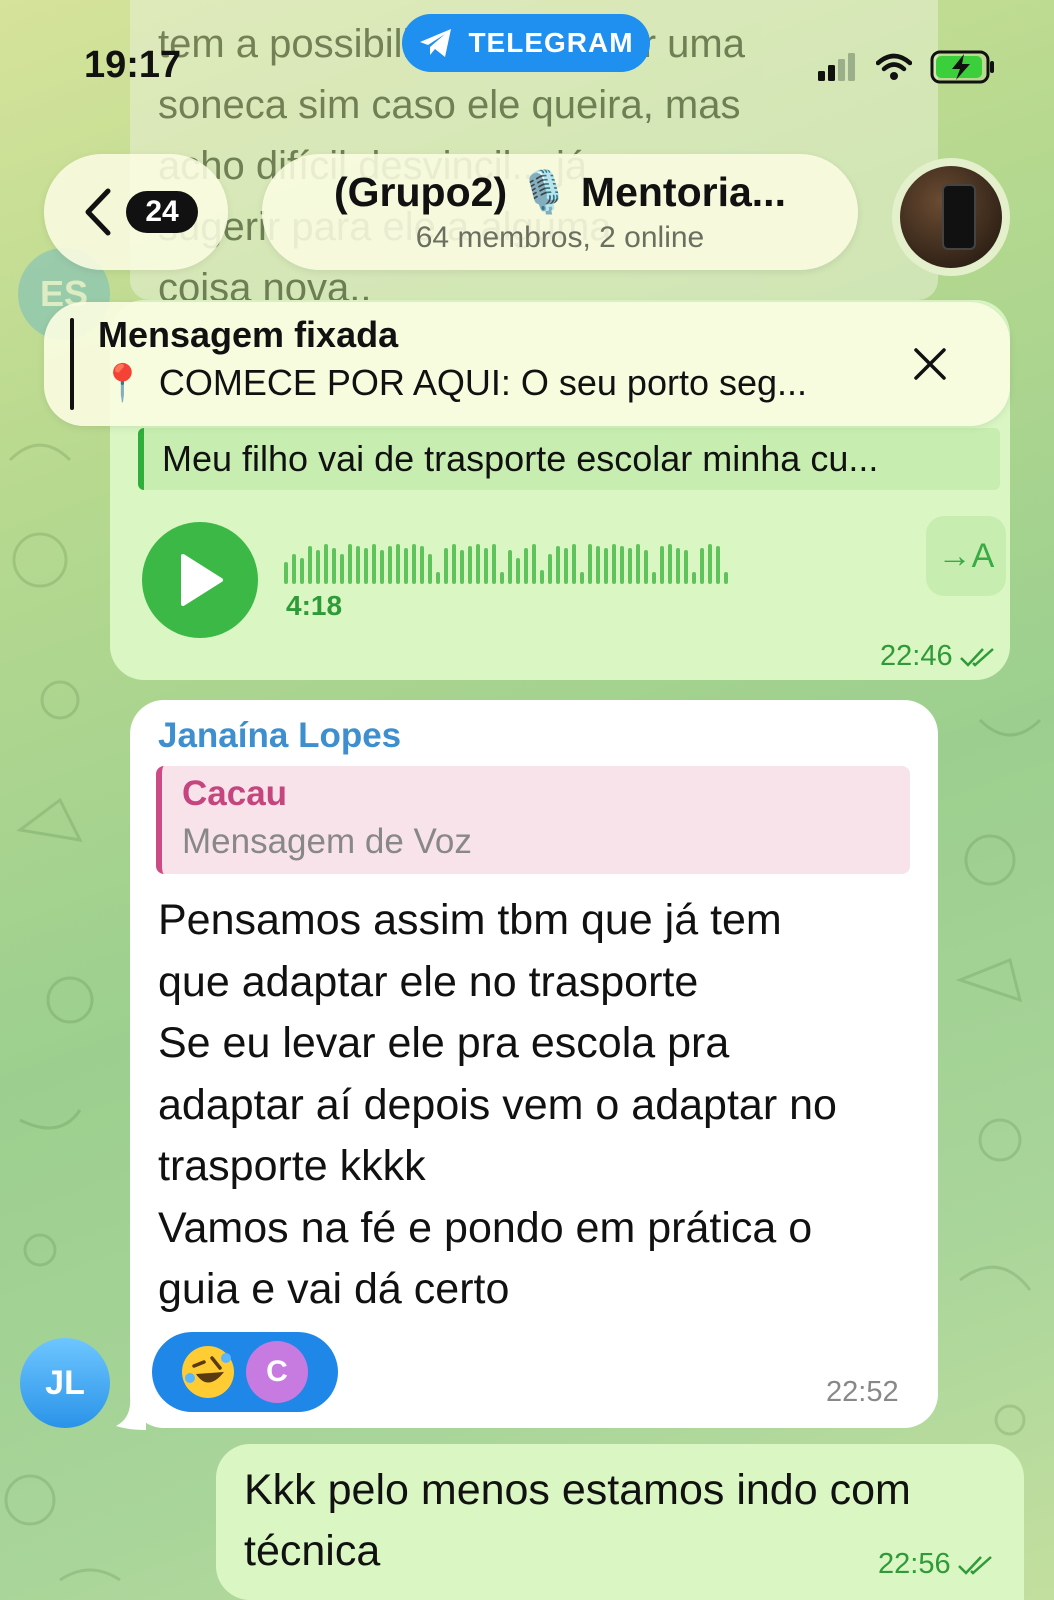  I want to click on pinned-label: Mensagem fixada, so click(248, 334).